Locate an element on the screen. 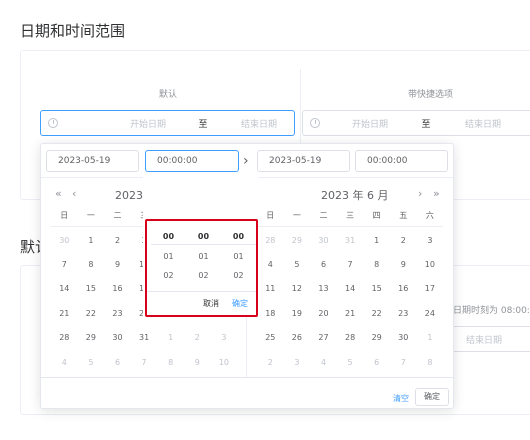 The image size is (530, 440). next-month-button: › is located at coordinates (420, 193).